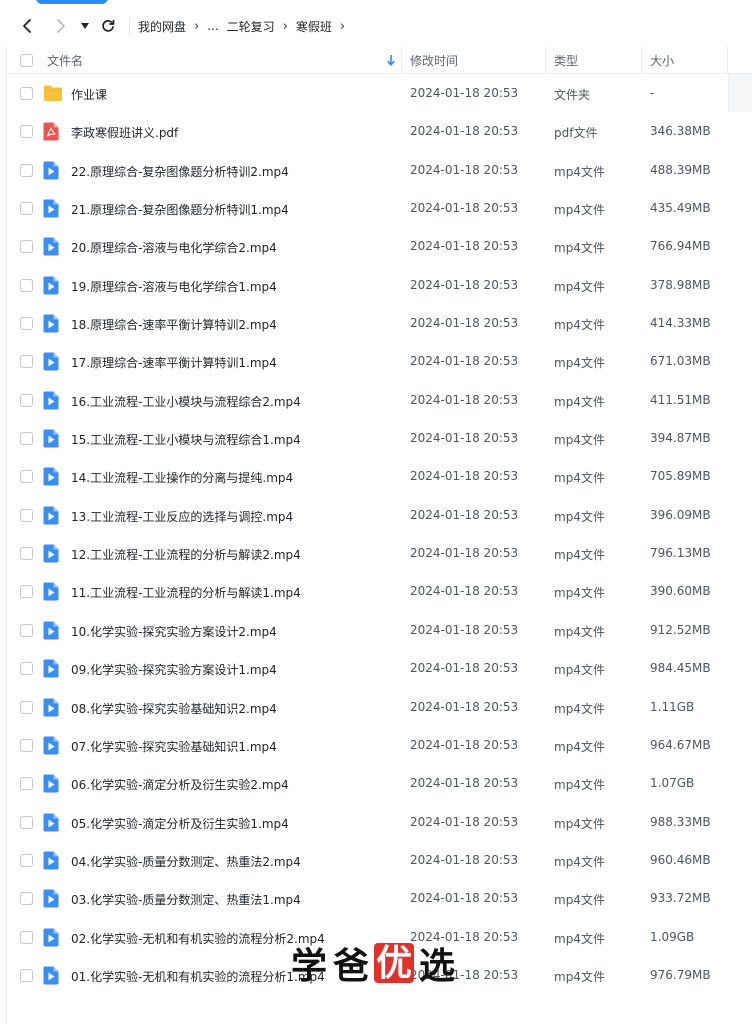 The height and width of the screenshot is (1024, 752). What do you see at coordinates (684, 60) in the screenshot?
I see `column-header-size: 大小` at bounding box center [684, 60].